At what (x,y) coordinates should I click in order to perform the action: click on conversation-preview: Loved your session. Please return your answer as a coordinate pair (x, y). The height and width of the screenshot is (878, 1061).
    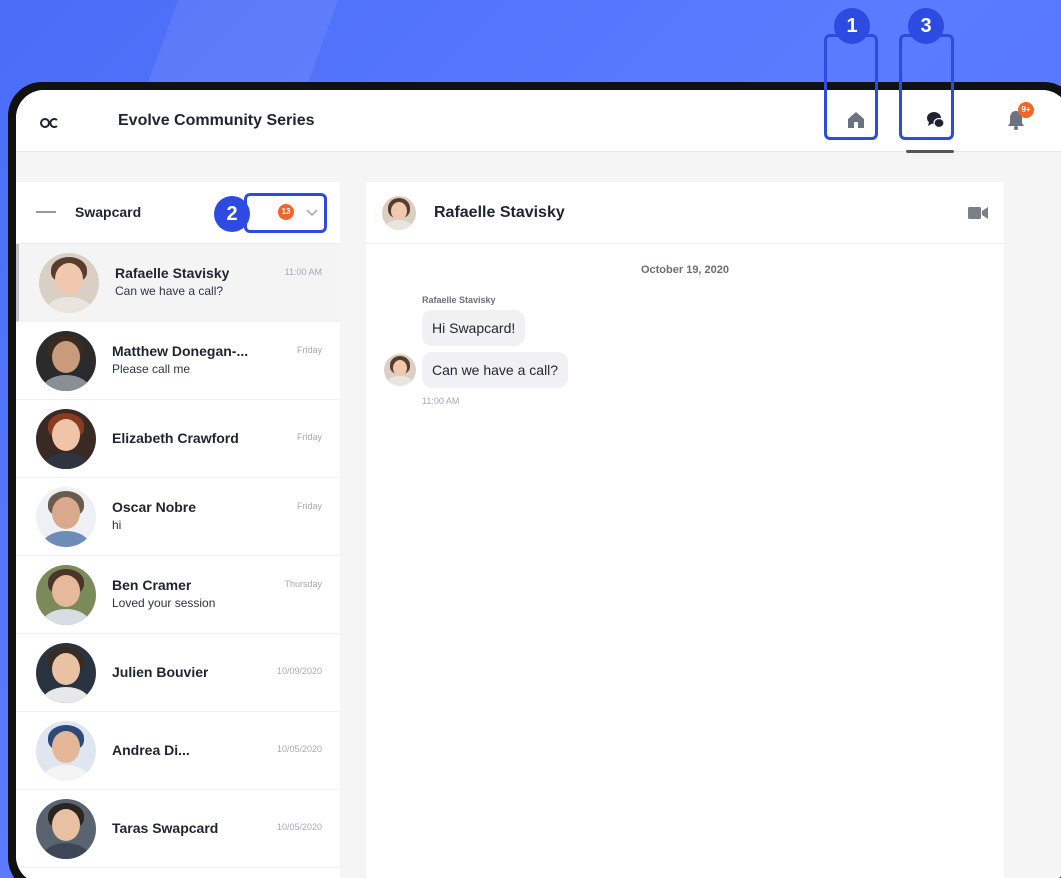
    Looking at the image, I should click on (164, 603).